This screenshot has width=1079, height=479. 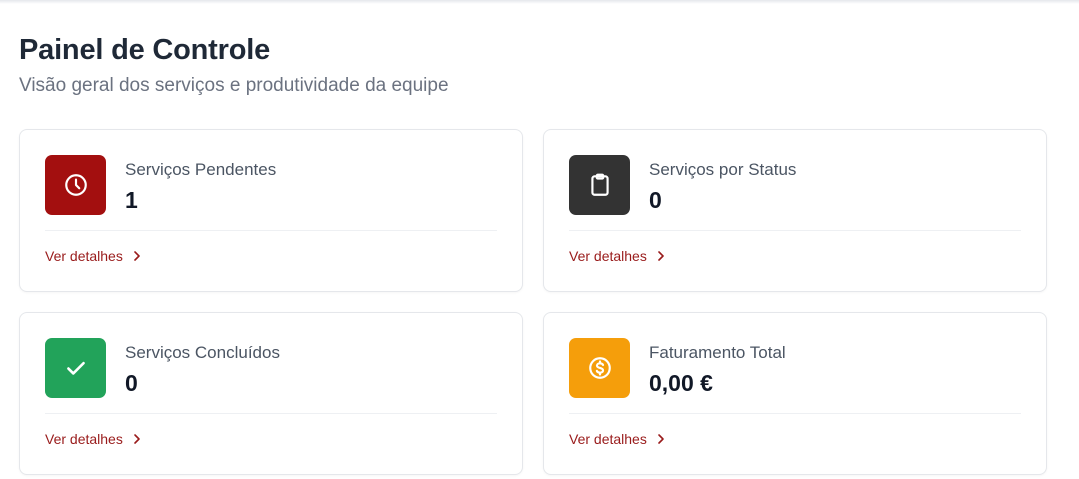 What do you see at coordinates (723, 169) in the screenshot?
I see `card-label: Serviços por Status` at bounding box center [723, 169].